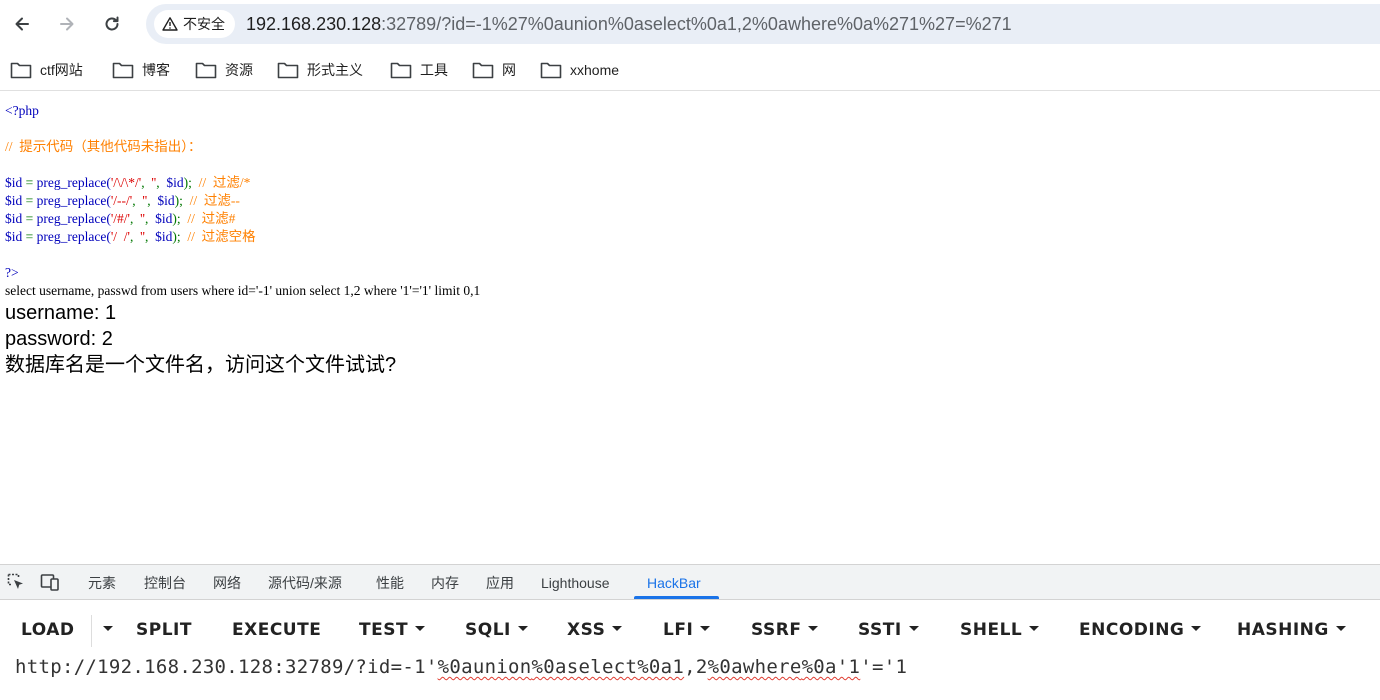  Describe the element at coordinates (390, 582) in the screenshot. I see `tab-performance: 性能` at that location.